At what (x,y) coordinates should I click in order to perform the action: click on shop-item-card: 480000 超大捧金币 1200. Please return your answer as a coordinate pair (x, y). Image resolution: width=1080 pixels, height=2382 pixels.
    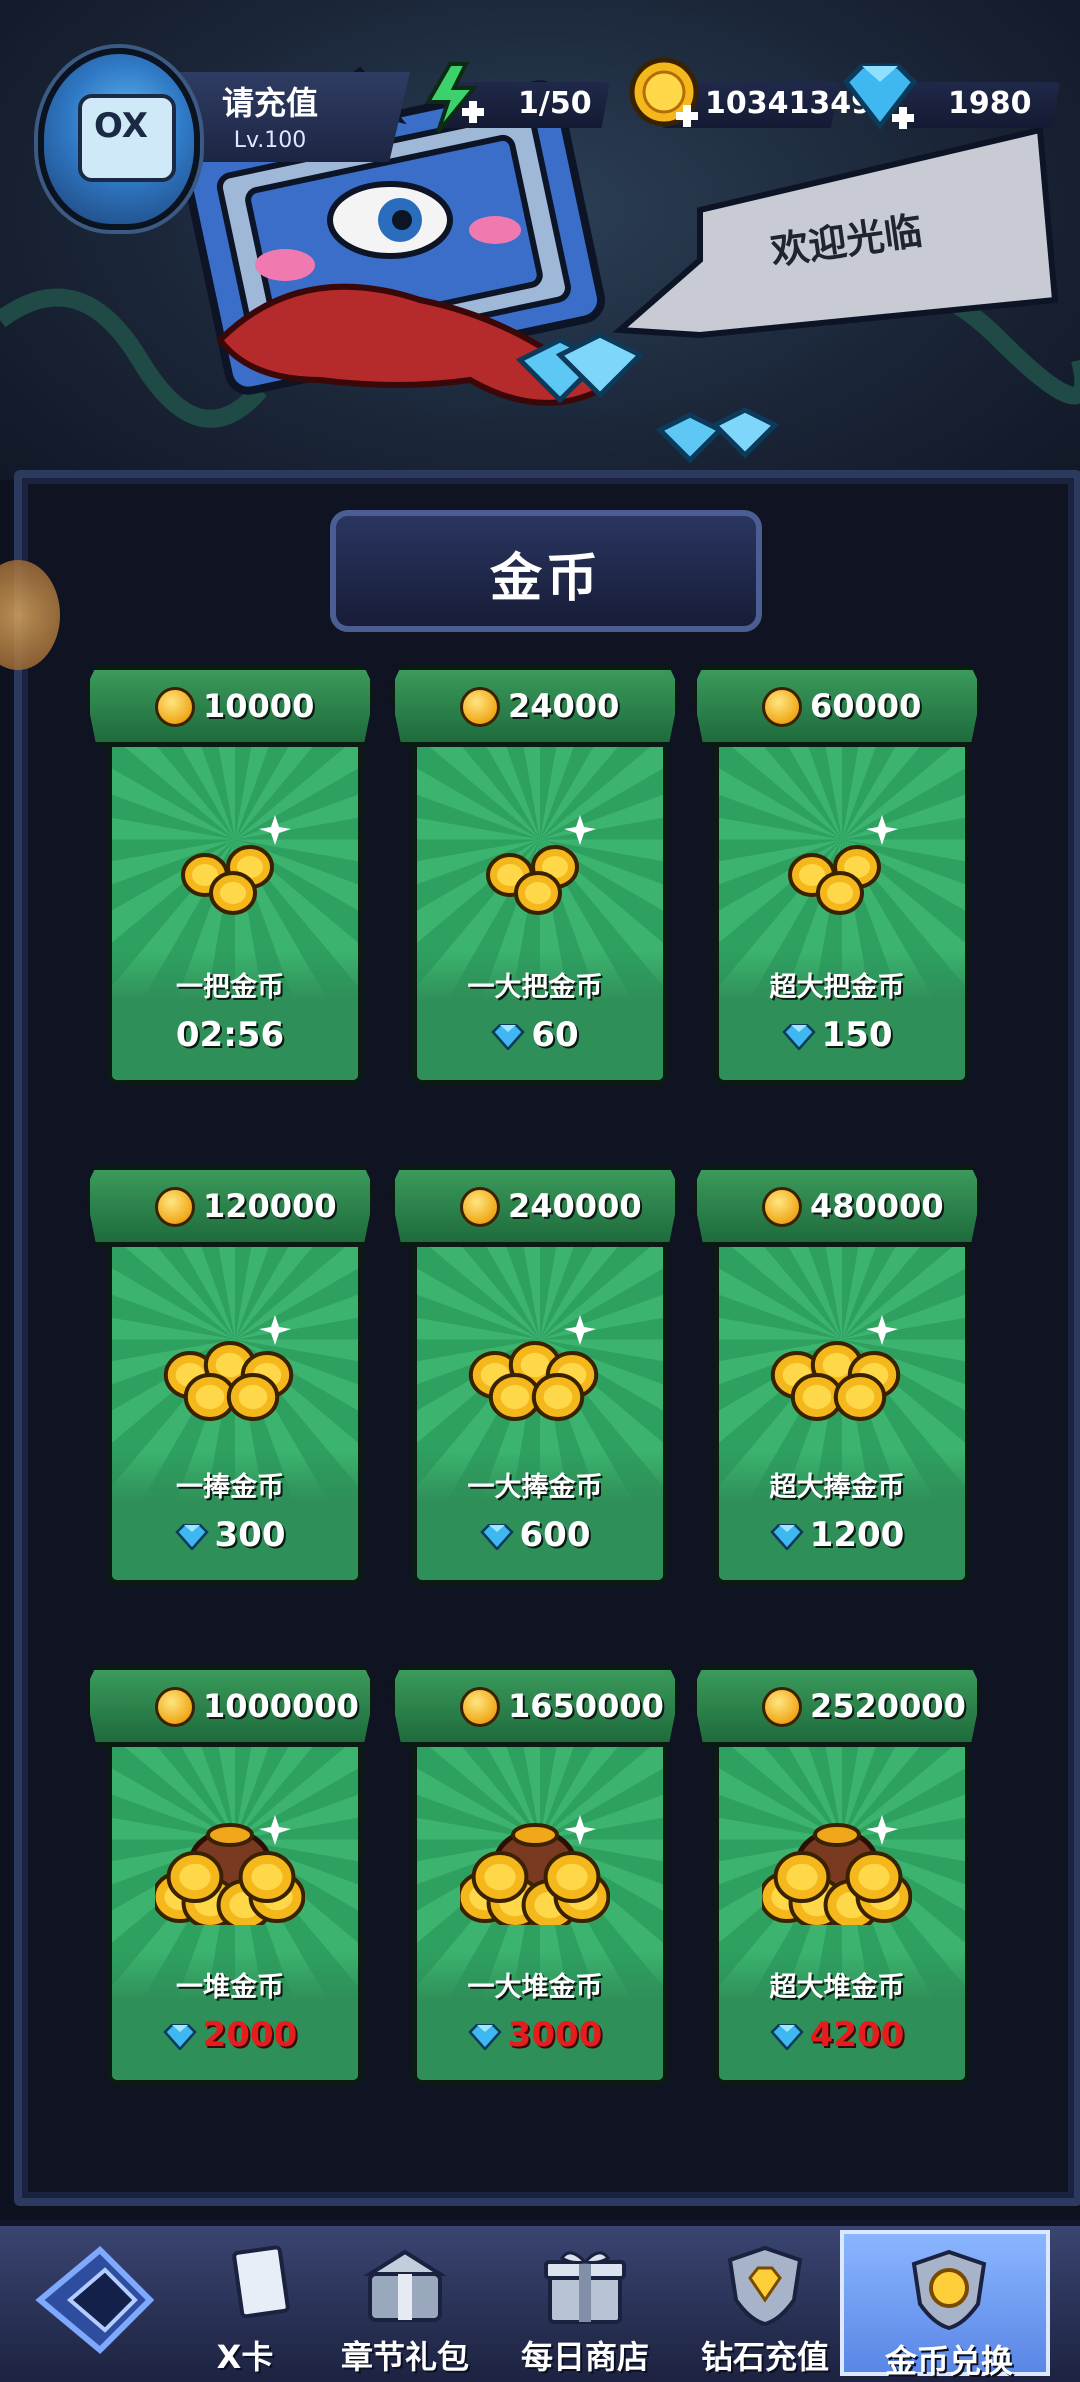
    Looking at the image, I should click on (837, 1375).